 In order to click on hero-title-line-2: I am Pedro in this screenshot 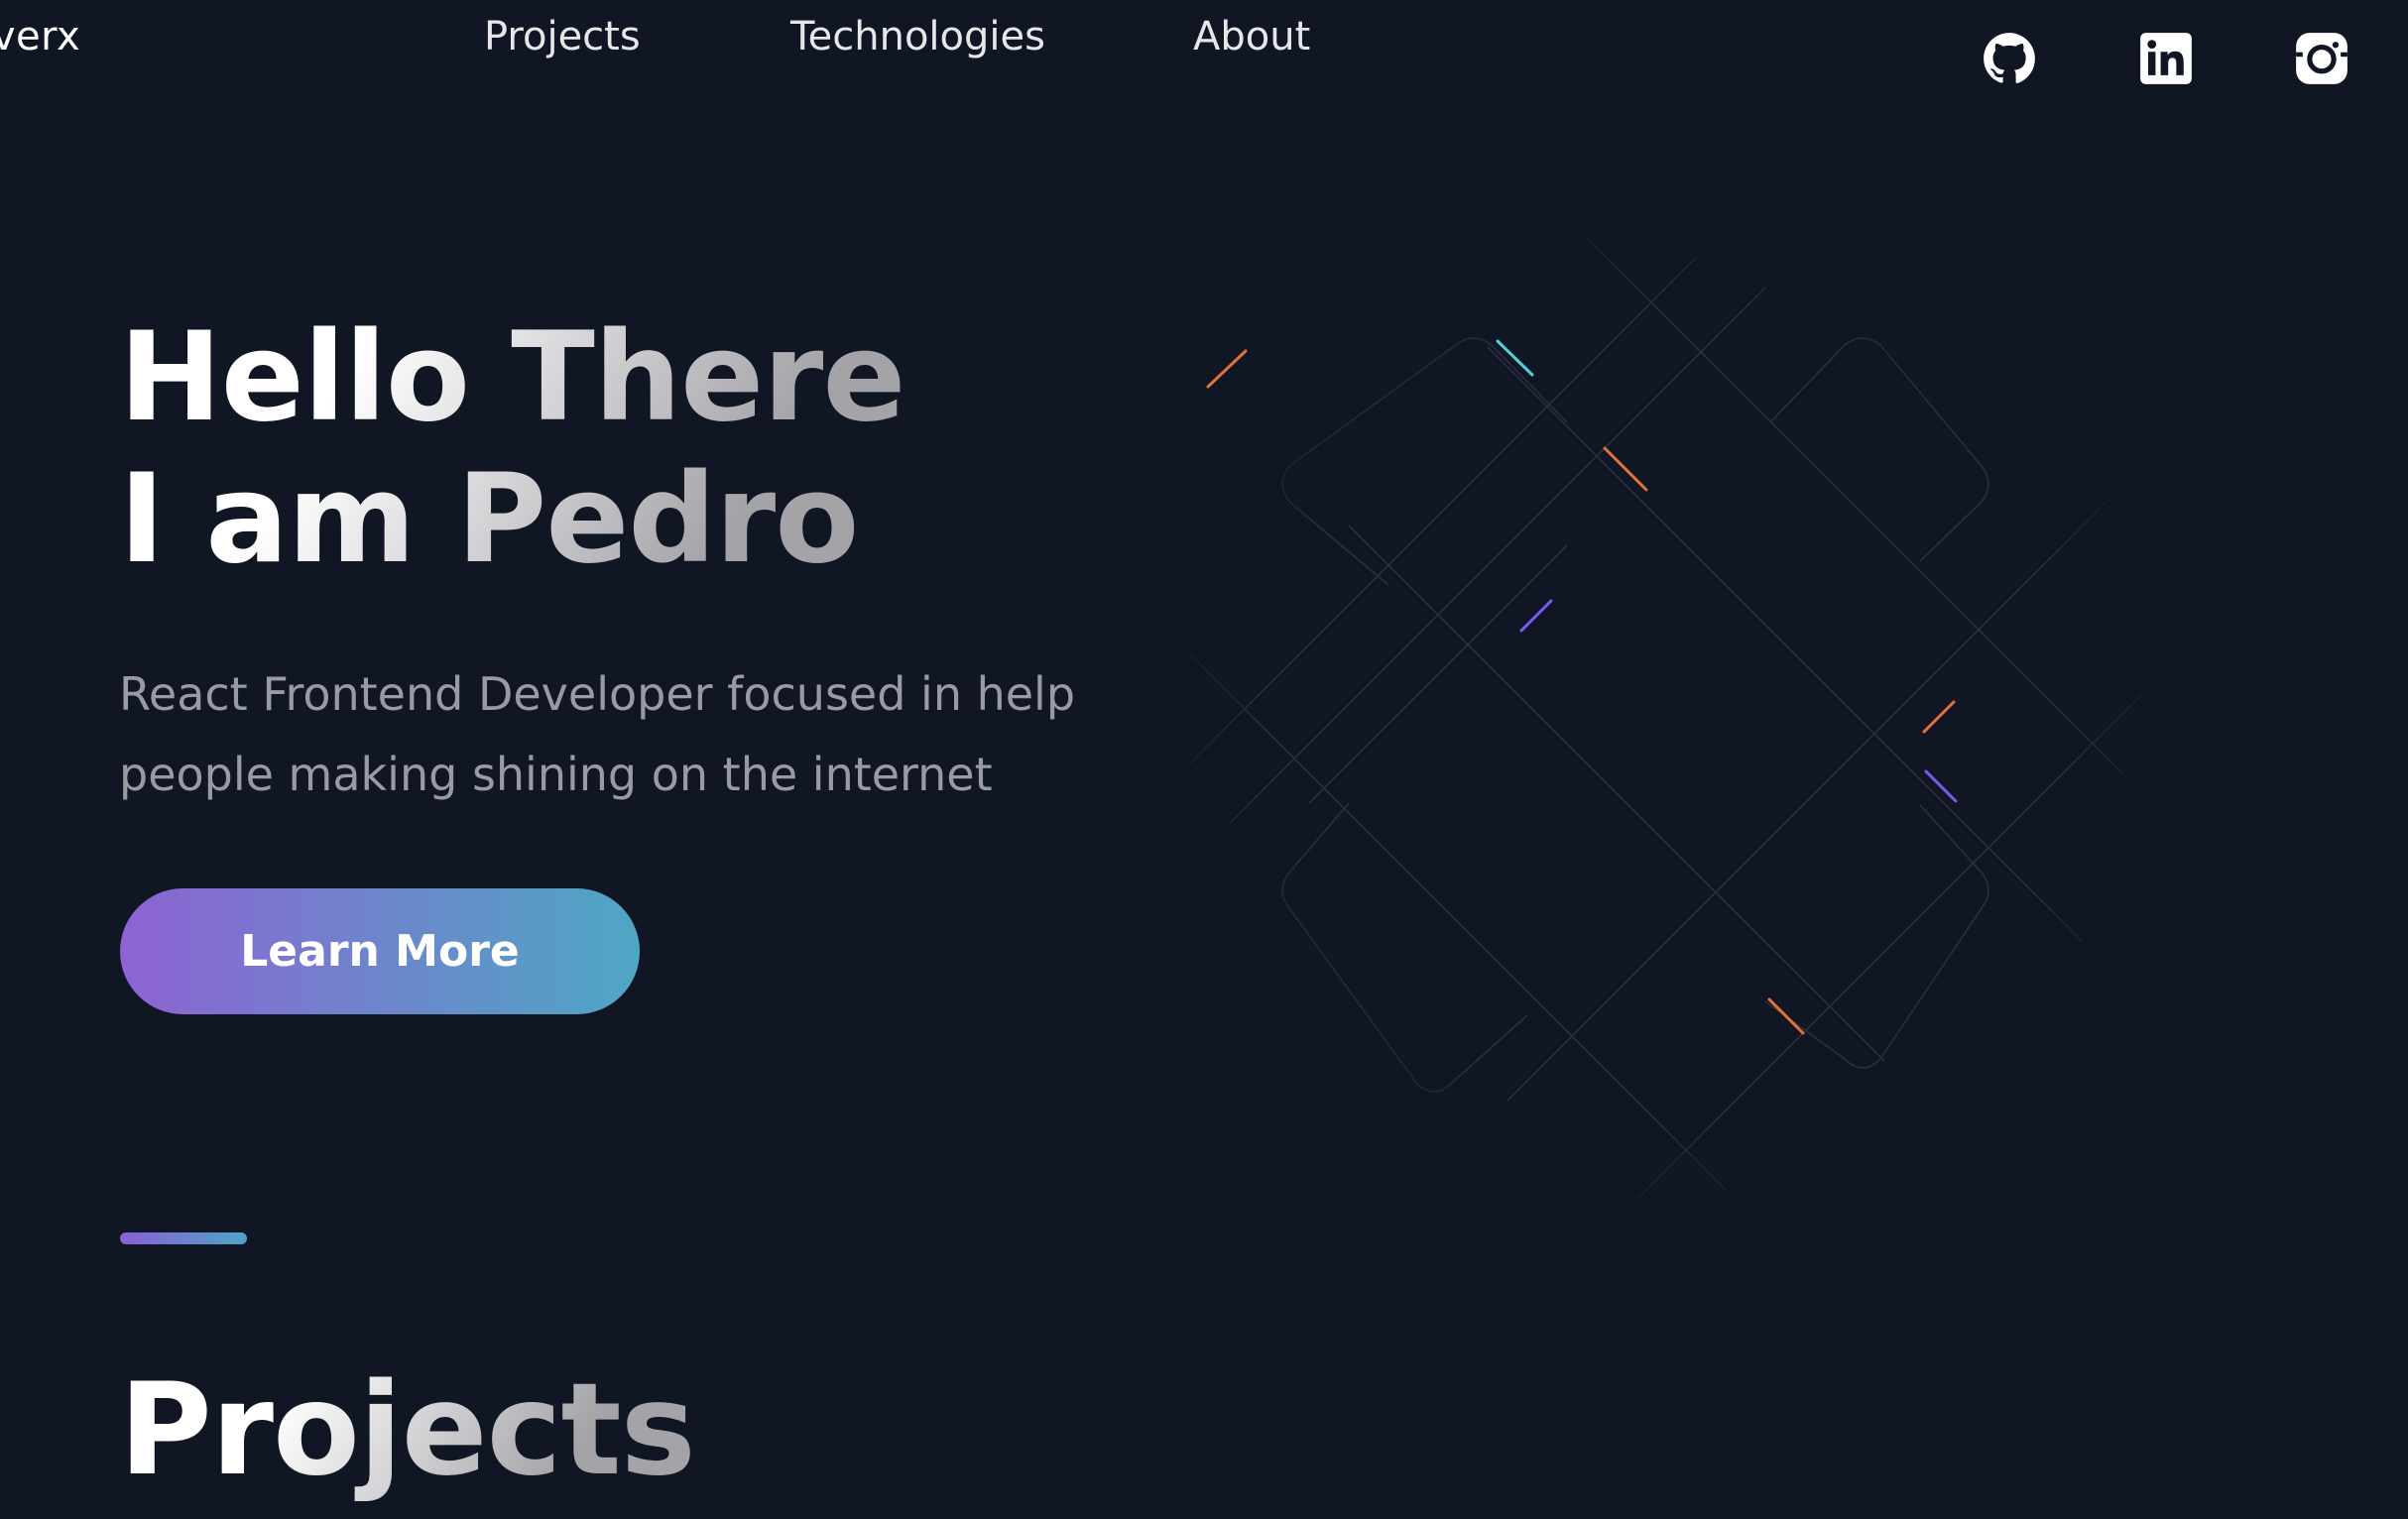, I will do `click(489, 520)`.